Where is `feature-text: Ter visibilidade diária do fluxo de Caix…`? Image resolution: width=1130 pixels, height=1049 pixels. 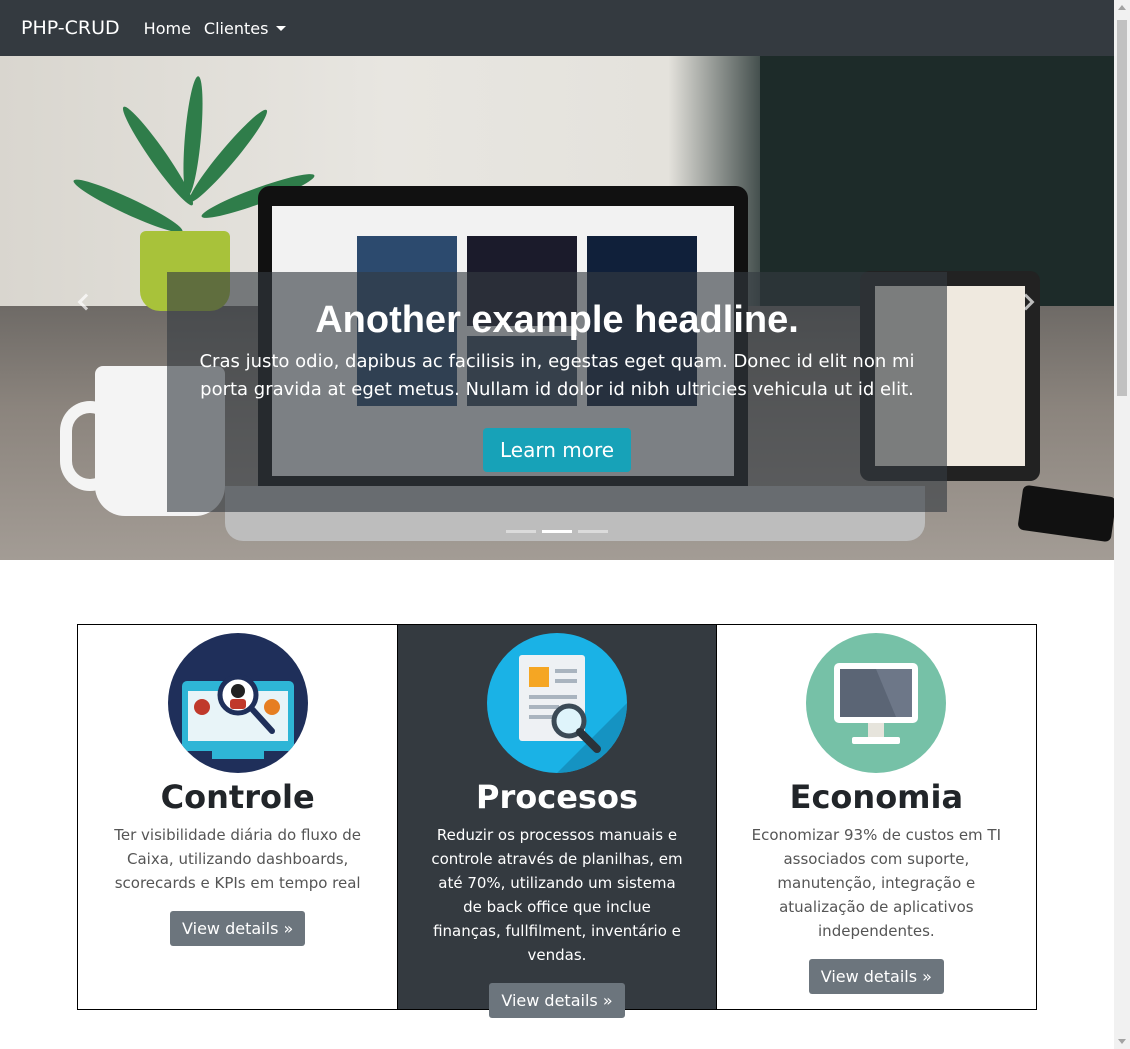
feature-text: Ter visibilidade diária do fluxo de Caix… is located at coordinates (238, 859).